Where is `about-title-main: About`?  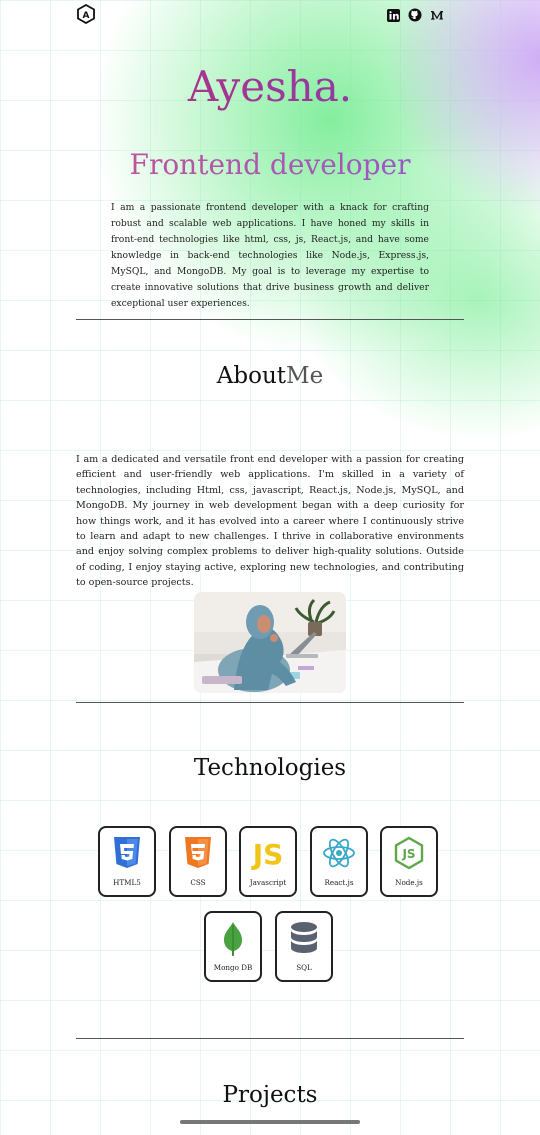
about-title-main: About is located at coordinates (251, 376).